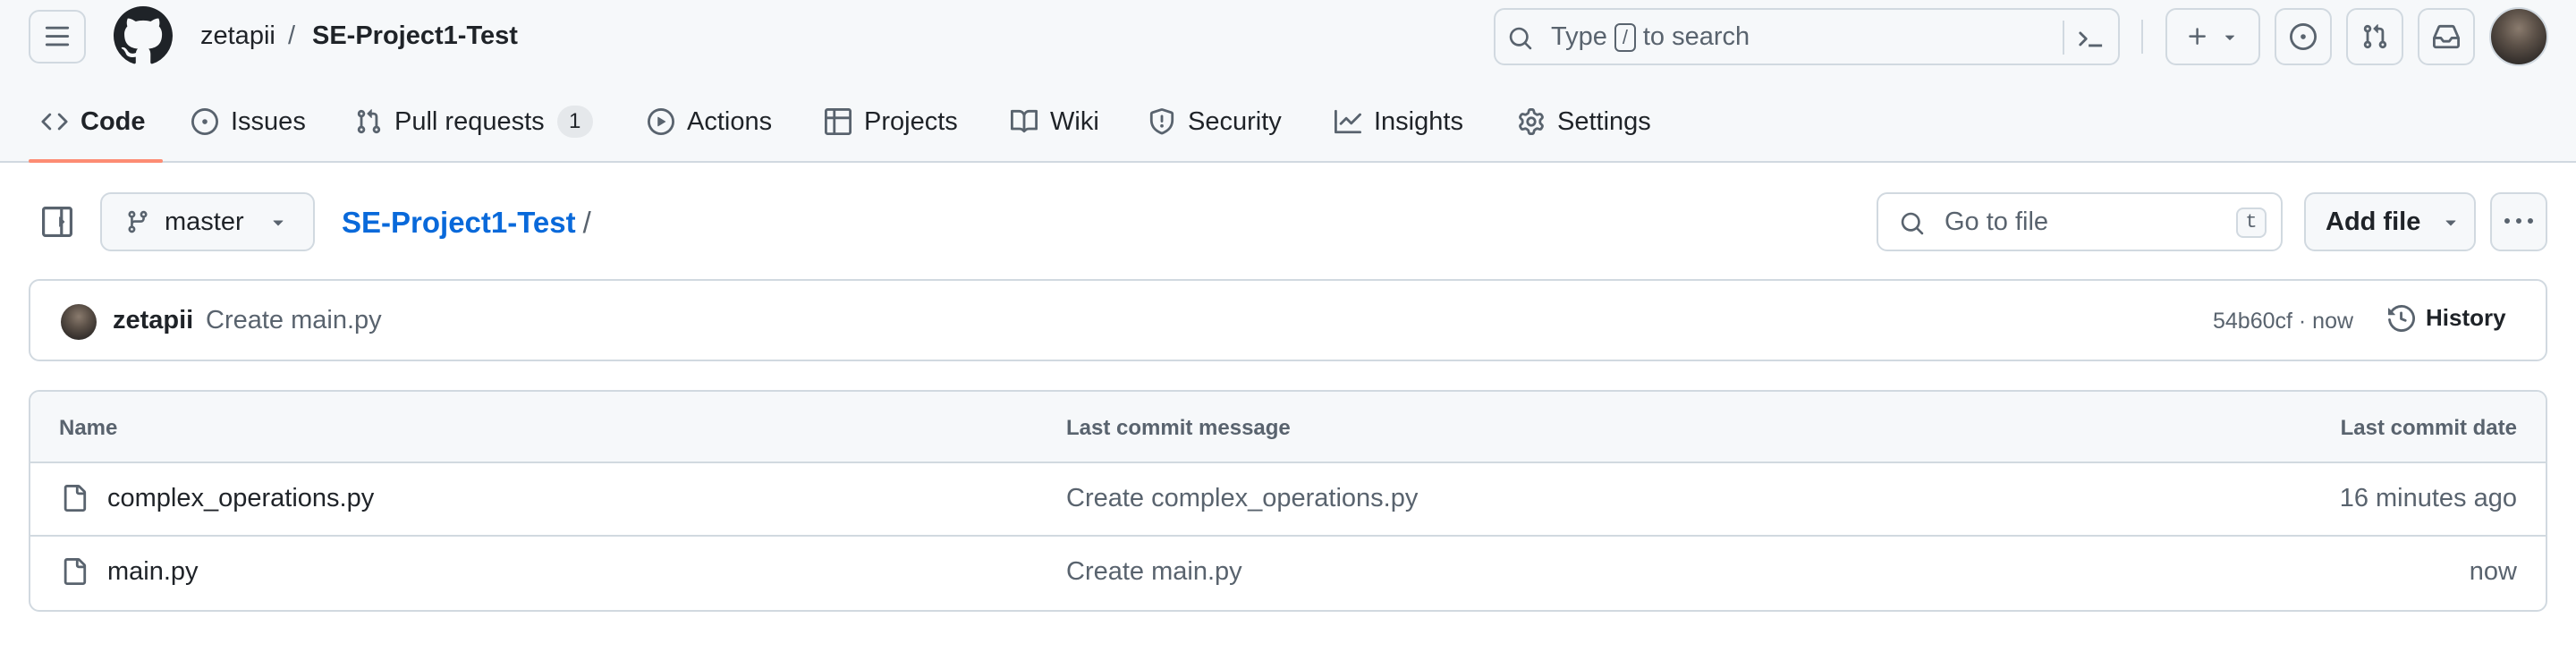  I want to click on more-options-button, so click(2518, 221).